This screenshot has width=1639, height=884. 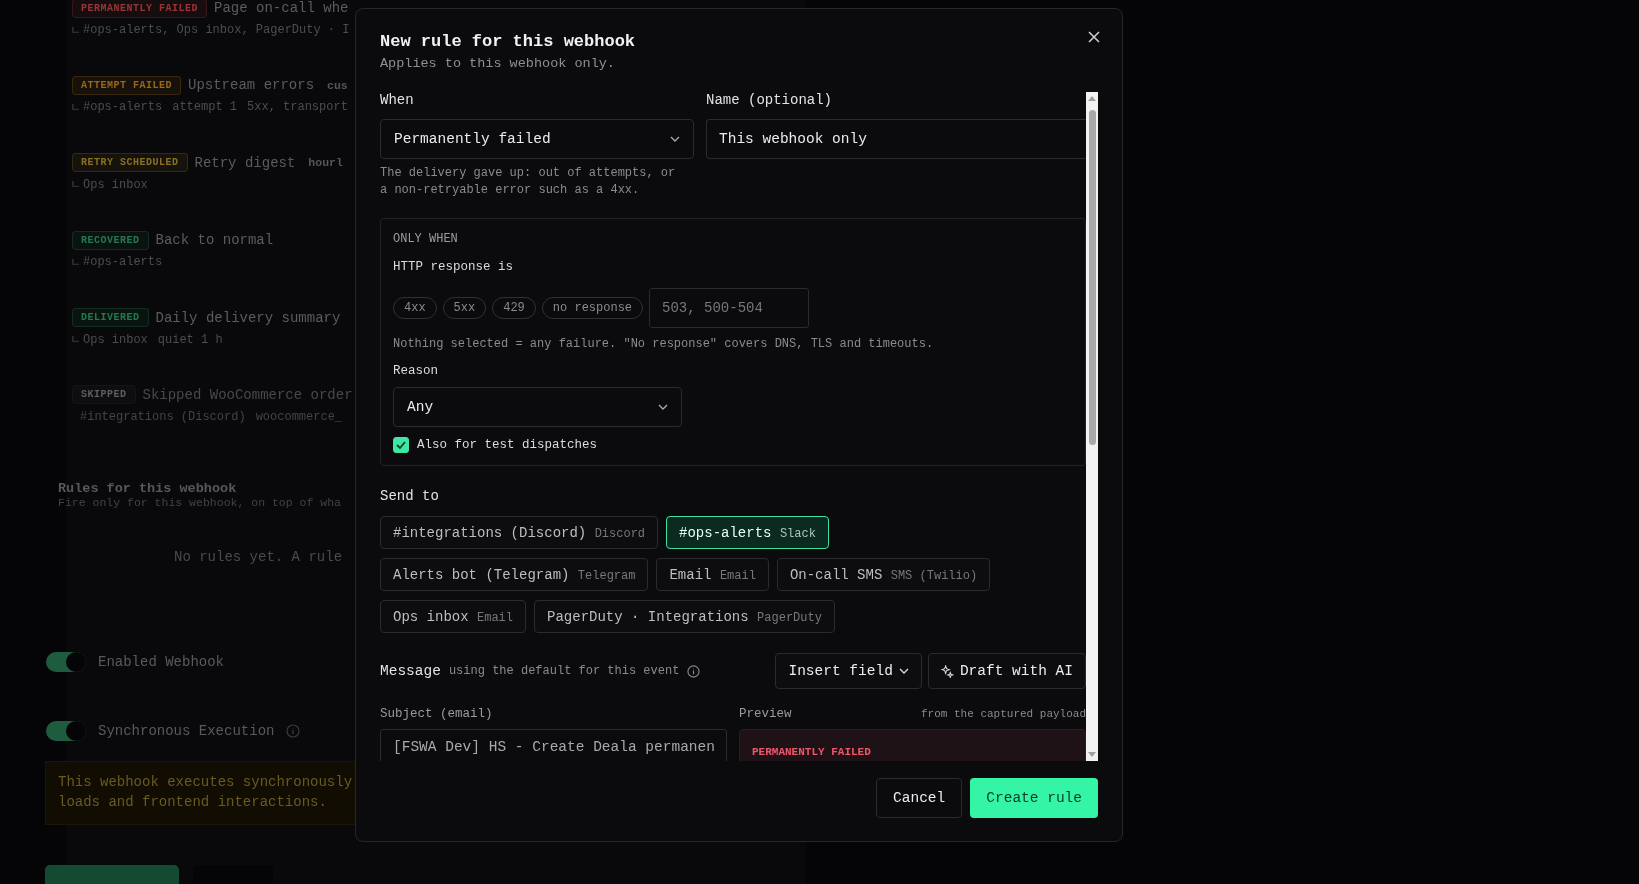 I want to click on status-badge: PERMANENTLY FAILED, so click(x=140, y=9).